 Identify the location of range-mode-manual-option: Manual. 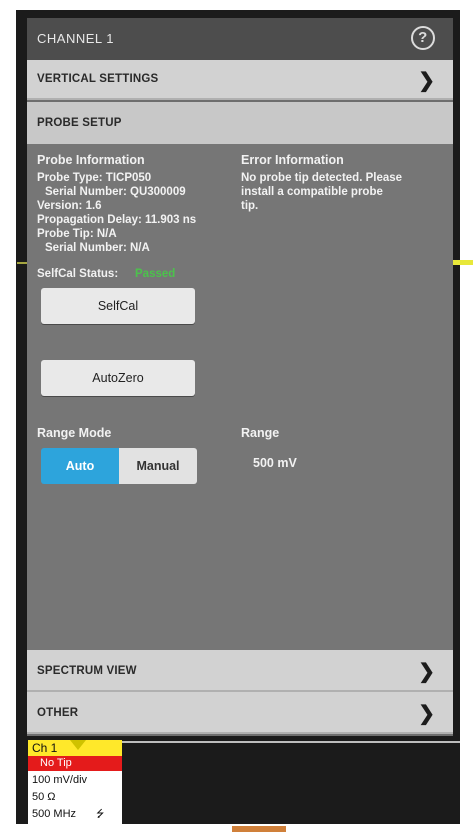
(158, 466).